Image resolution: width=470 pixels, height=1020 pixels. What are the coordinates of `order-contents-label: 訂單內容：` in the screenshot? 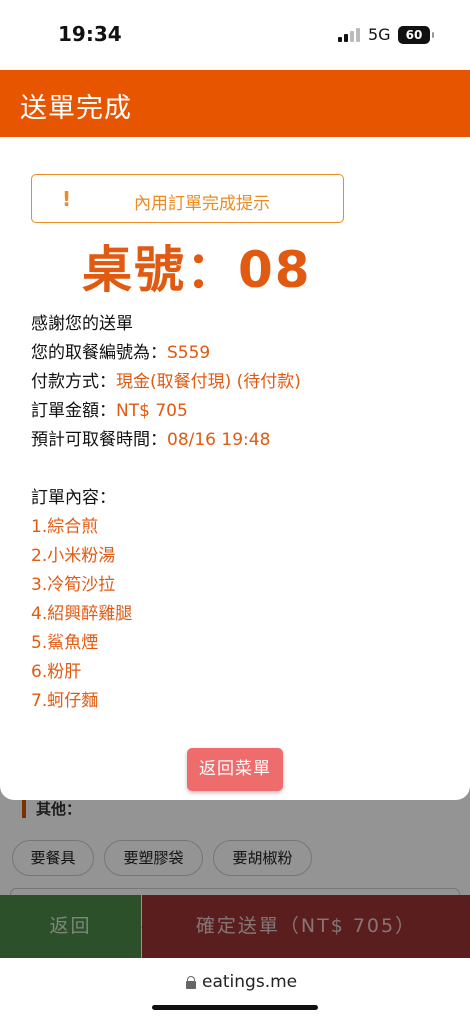 It's located at (73, 498).